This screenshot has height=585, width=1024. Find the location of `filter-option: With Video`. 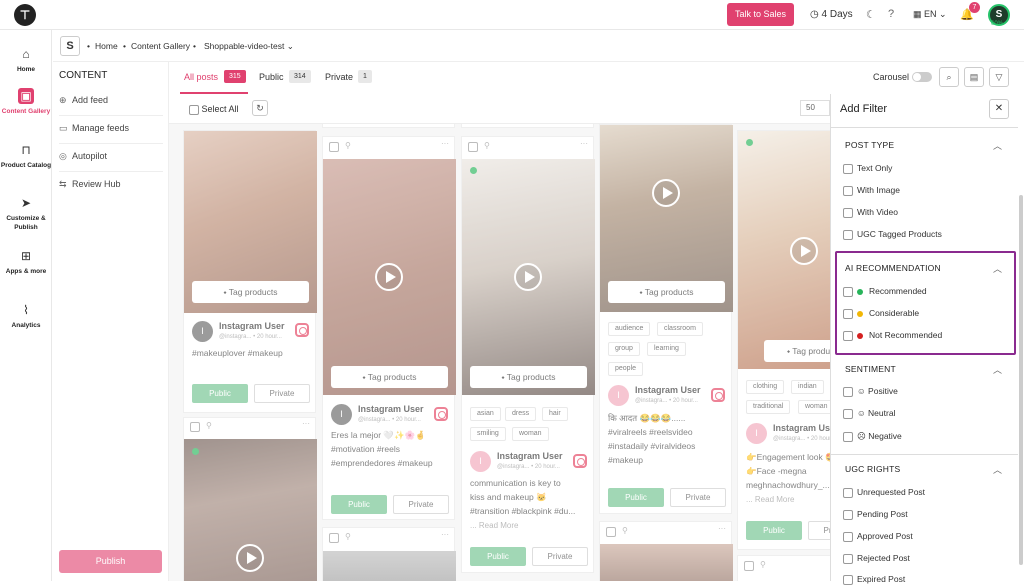

filter-option: With Video is located at coordinates (870, 212).